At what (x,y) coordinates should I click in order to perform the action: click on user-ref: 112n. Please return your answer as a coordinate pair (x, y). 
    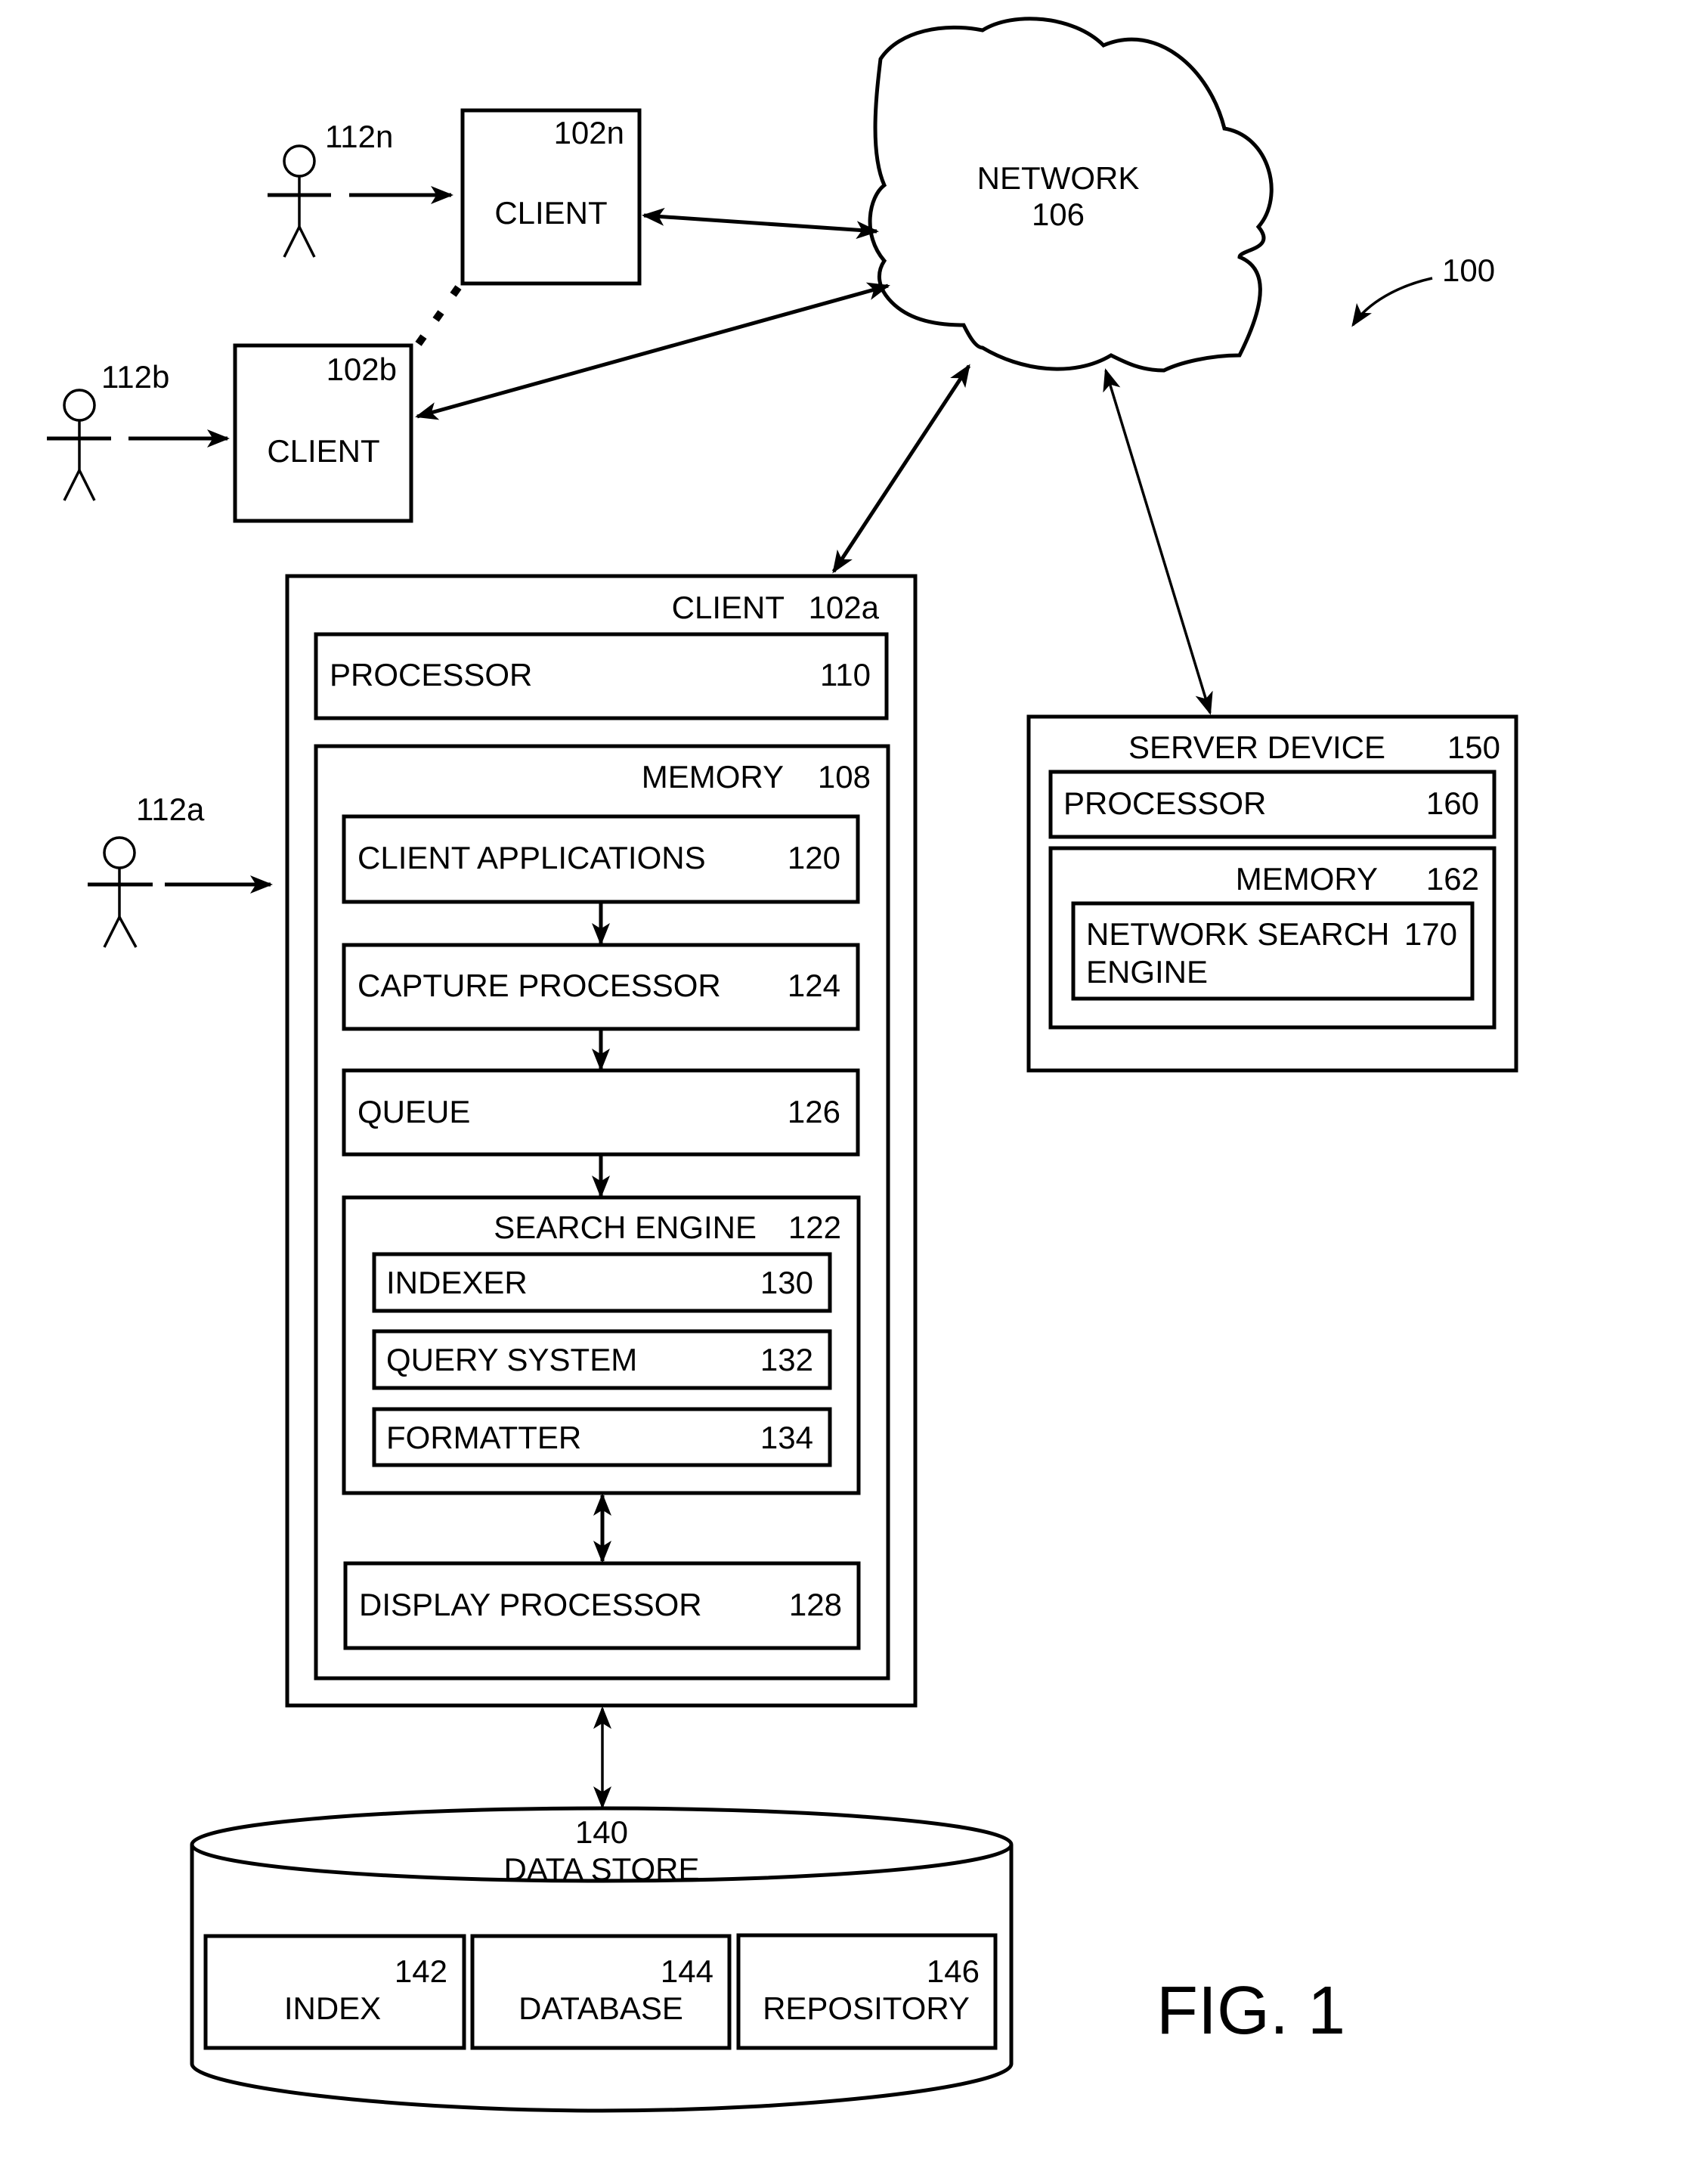
    Looking at the image, I should click on (359, 136).